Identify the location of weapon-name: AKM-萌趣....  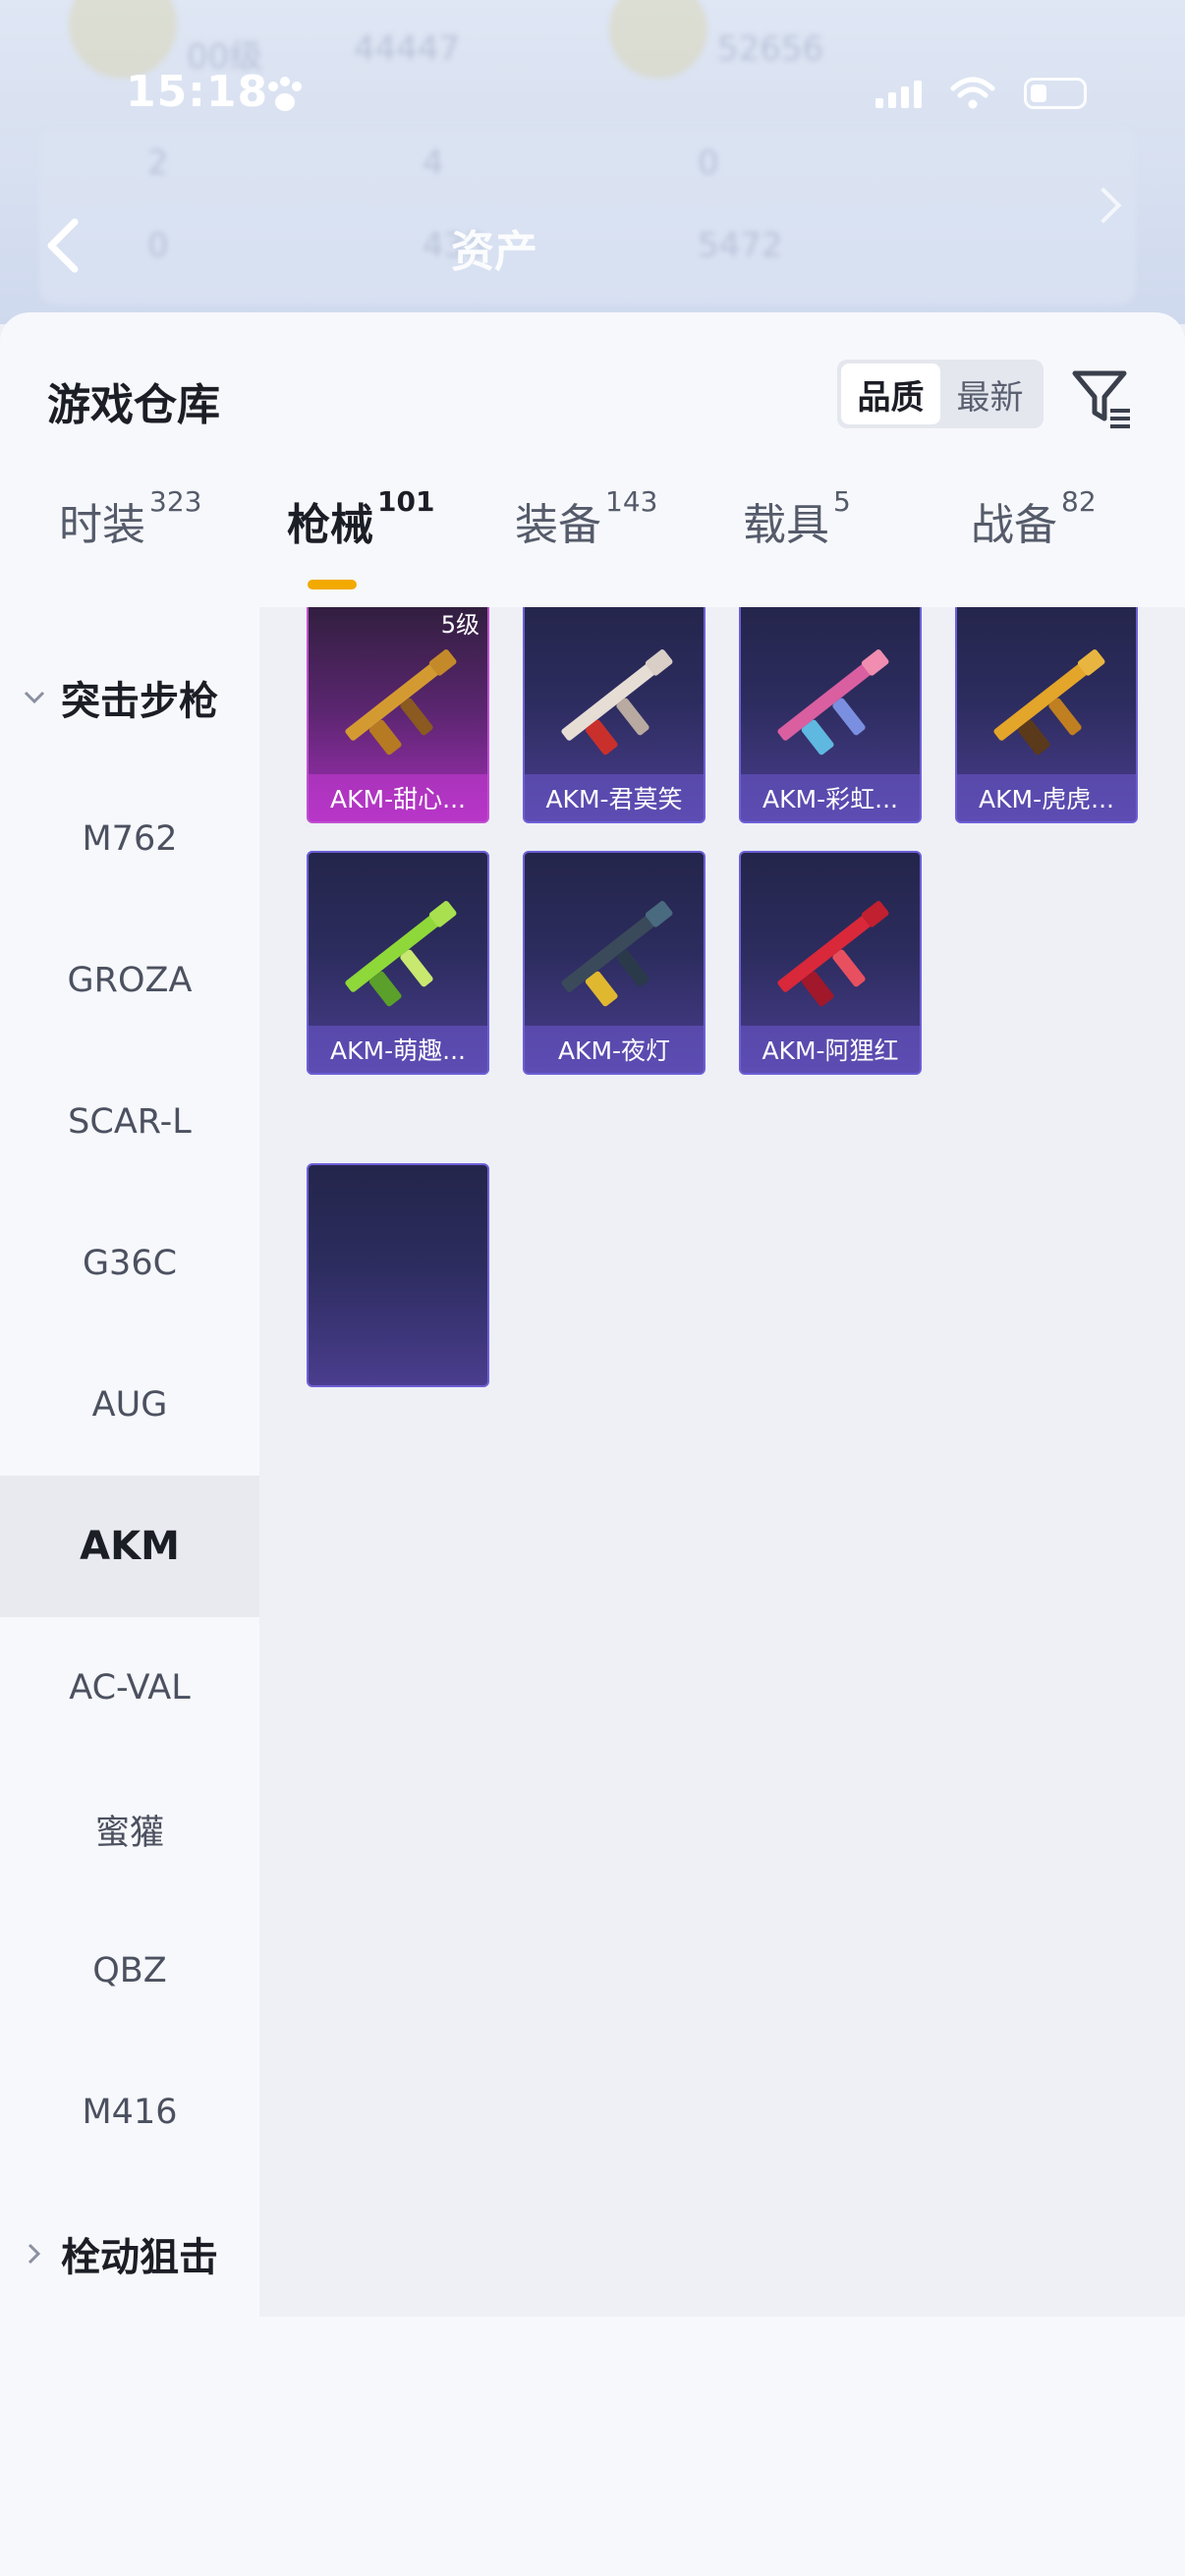
(398, 1049).